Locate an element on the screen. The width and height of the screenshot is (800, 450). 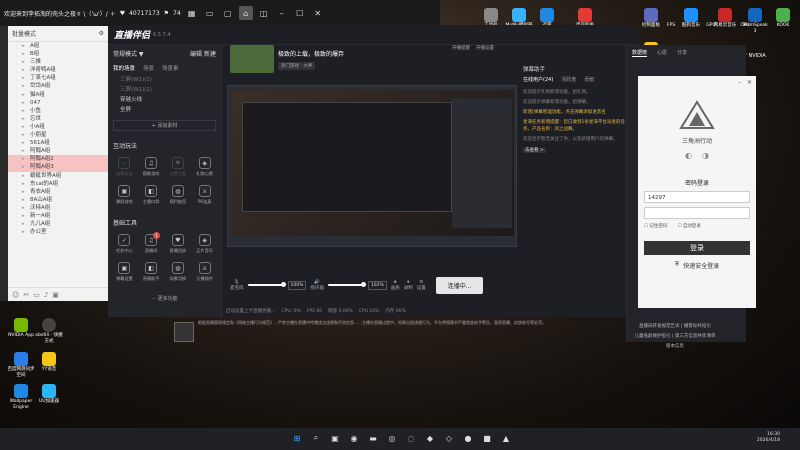
group-list-item: 新一A组 is located at coordinates (58, 216).